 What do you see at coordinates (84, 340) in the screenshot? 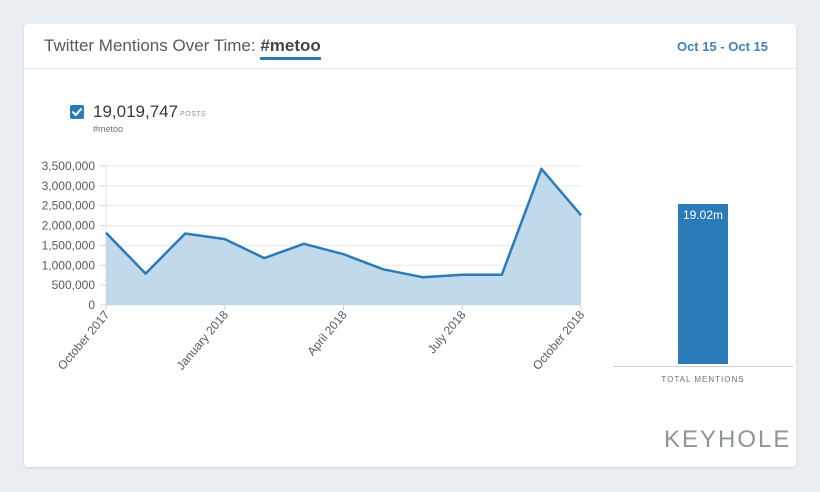
I see `x-tick-label: October 2017` at bounding box center [84, 340].